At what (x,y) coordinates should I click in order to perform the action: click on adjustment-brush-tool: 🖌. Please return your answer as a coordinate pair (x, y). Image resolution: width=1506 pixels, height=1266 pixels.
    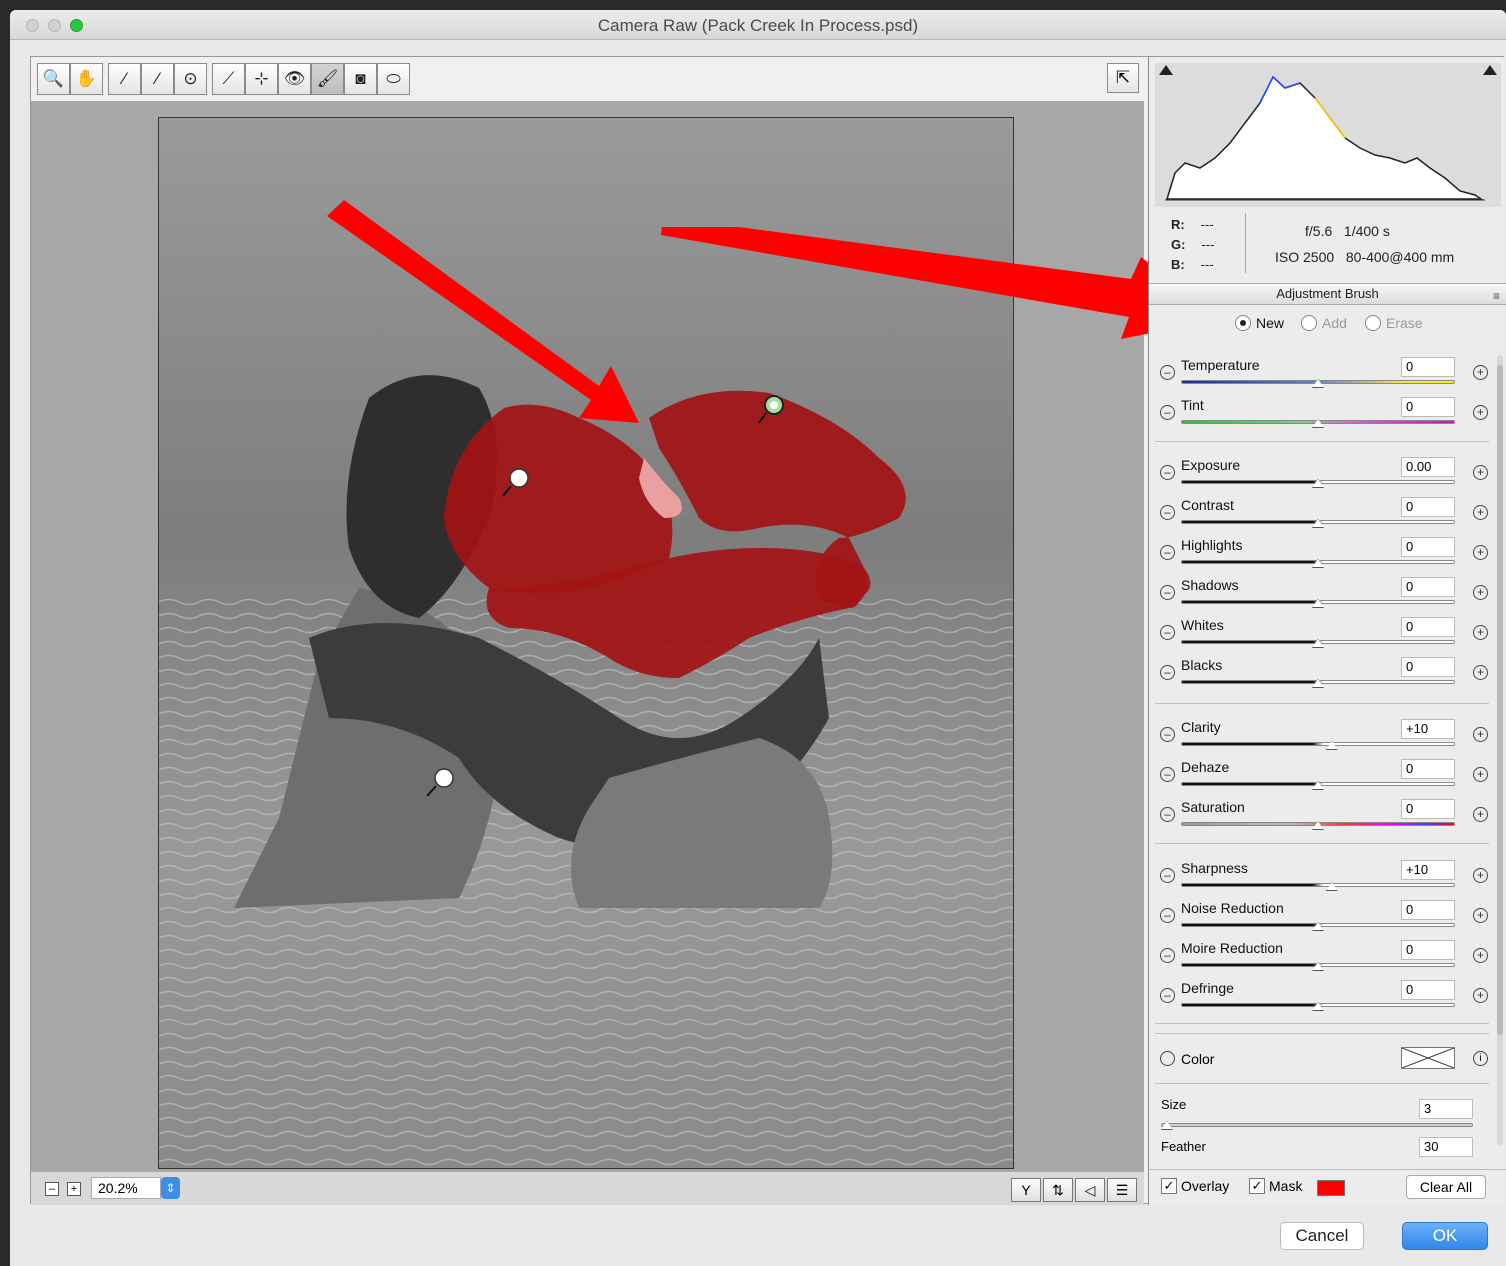
    Looking at the image, I should click on (327, 79).